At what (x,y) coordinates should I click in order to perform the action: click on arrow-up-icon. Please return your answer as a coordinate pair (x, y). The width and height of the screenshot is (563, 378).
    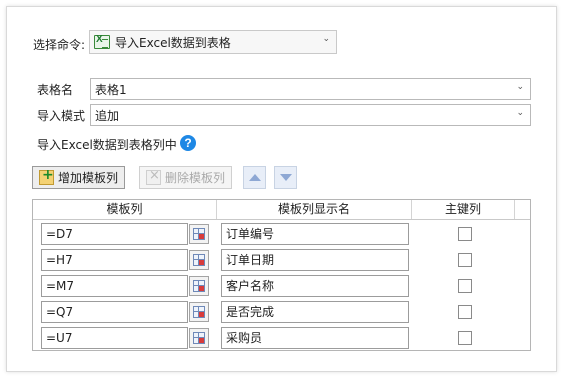
    Looking at the image, I should click on (254, 177).